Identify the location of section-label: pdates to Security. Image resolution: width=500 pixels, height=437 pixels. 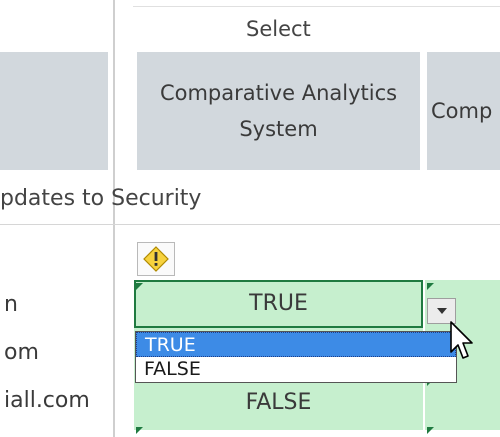
(101, 198).